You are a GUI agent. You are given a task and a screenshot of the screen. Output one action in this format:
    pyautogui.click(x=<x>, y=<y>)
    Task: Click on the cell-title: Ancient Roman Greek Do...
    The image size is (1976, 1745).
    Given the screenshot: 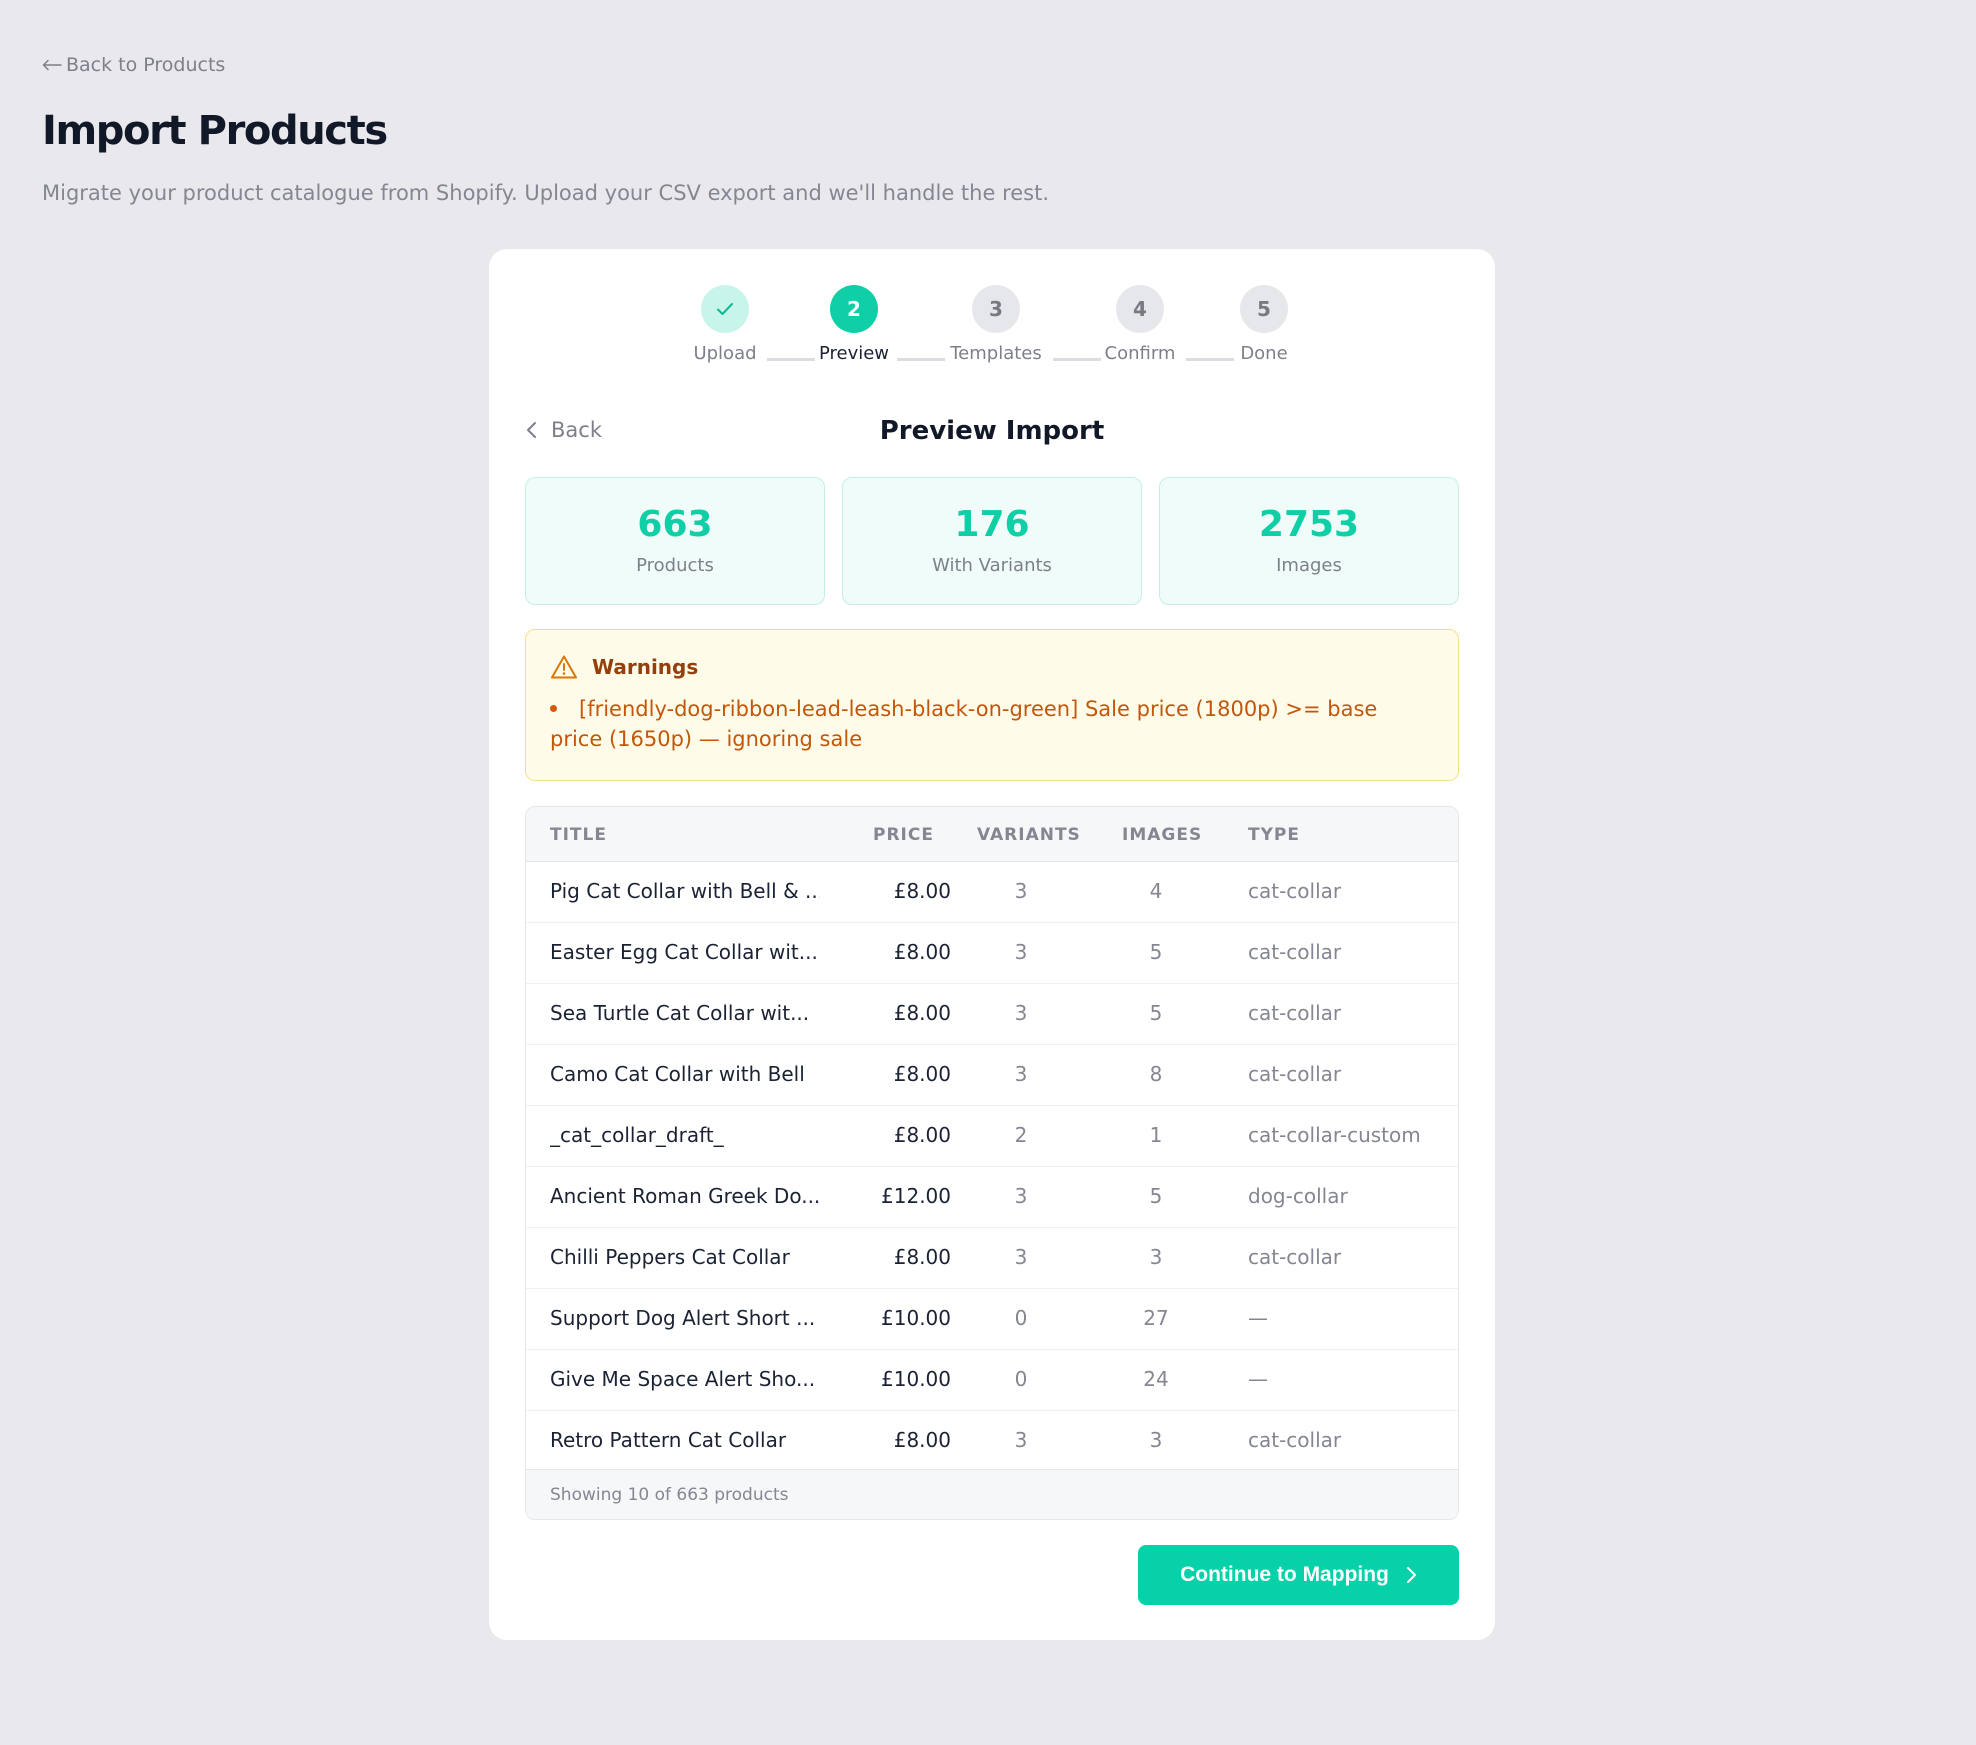 What is the action you would take?
    pyautogui.click(x=685, y=1196)
    